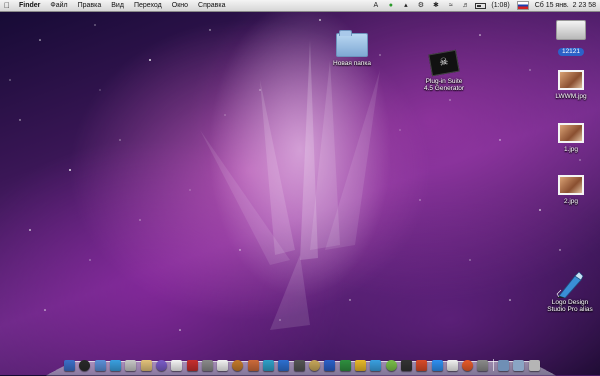  I want to click on menu-go: Переход, so click(148, 5).